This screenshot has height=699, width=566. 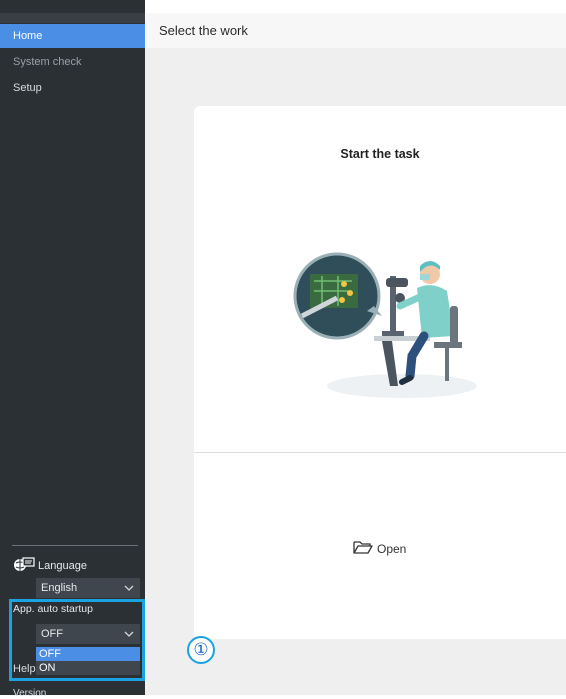 I want to click on callout-number-badge: ①, so click(x=201, y=650).